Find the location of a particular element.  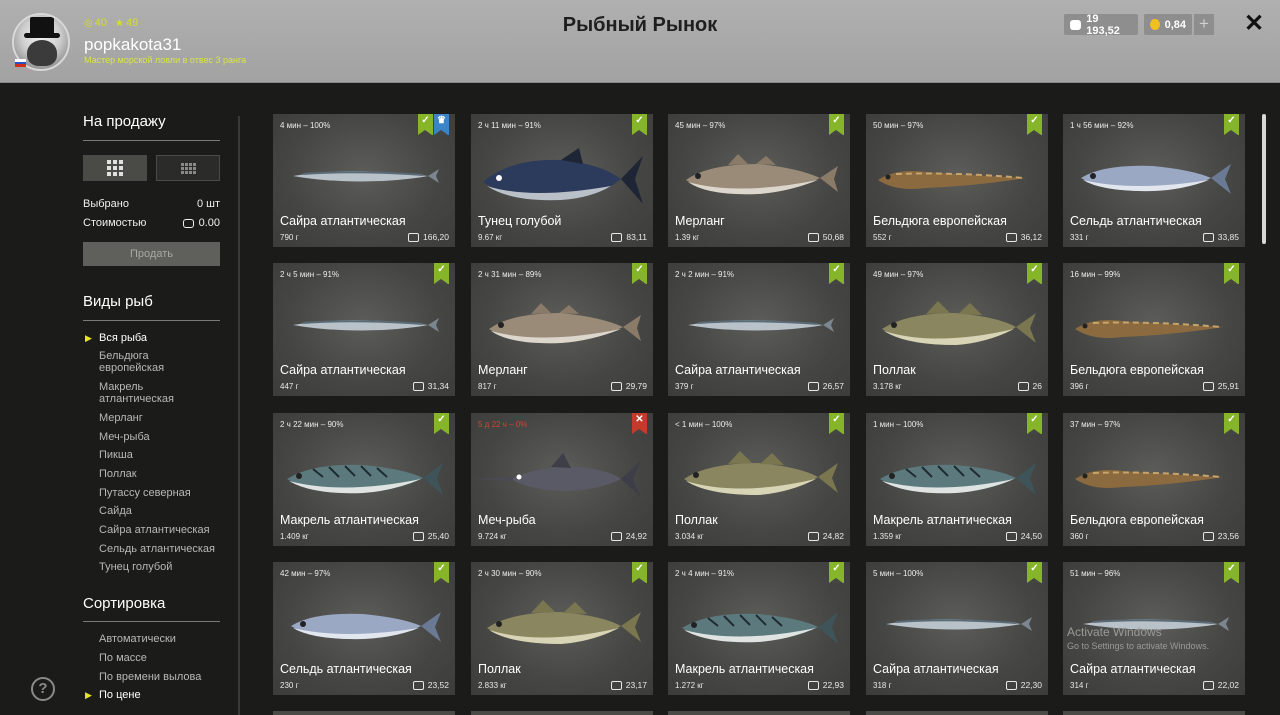

species-filter-item: Макрель атлантическая is located at coordinates (154, 393).